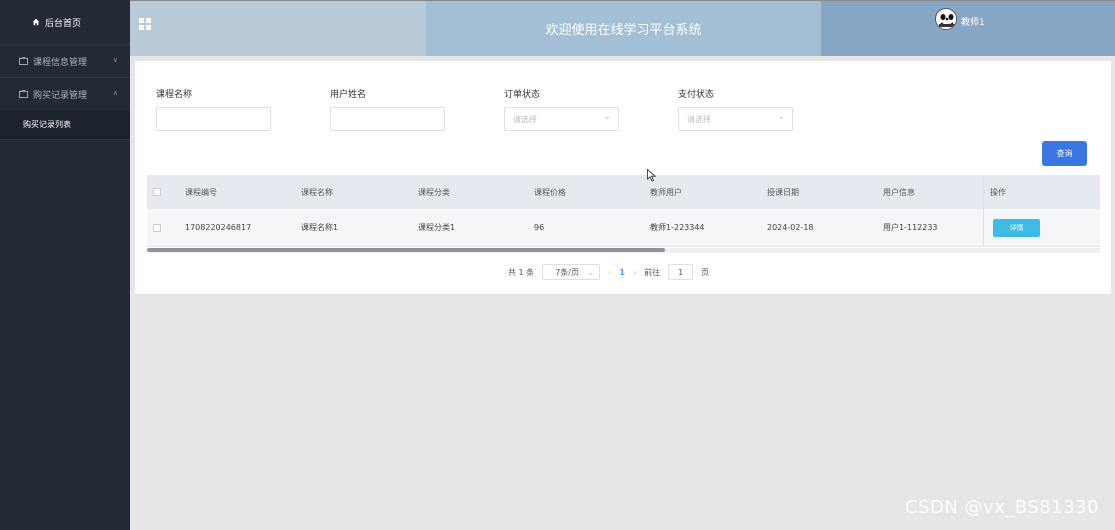 This screenshot has height=530, width=1115. I want to click on page-size-select: 7条/页 ⌄, so click(571, 272).